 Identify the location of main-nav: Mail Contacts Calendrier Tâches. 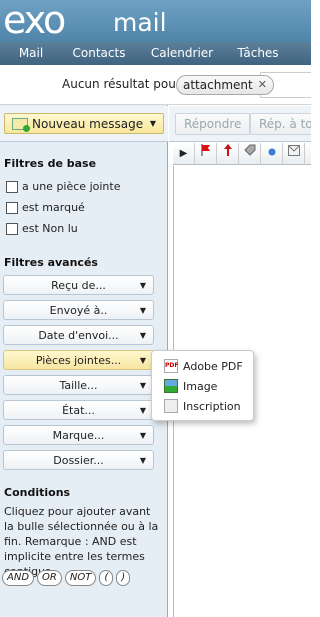
(155, 53).